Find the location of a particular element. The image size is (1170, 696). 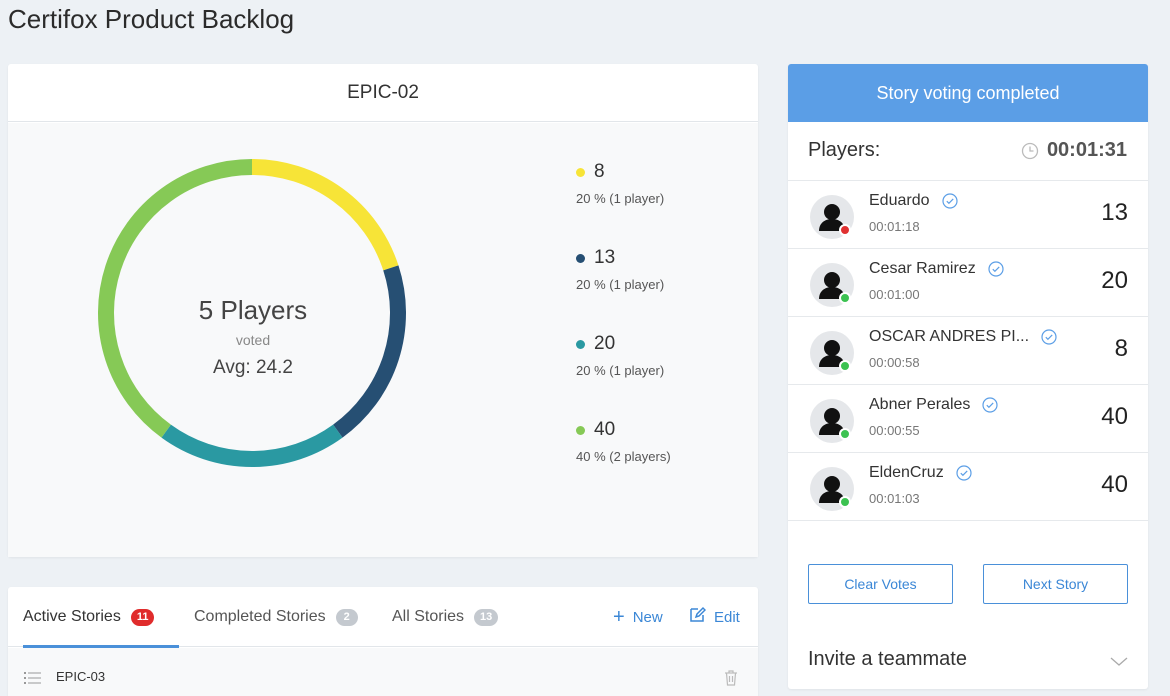

player-name-text: Abner Perales is located at coordinates (920, 404).